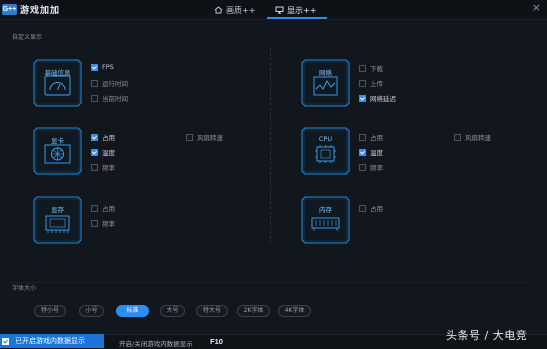 This screenshot has height=349, width=547. What do you see at coordinates (9, 9) in the screenshot?
I see `logo-badge: G++` at bounding box center [9, 9].